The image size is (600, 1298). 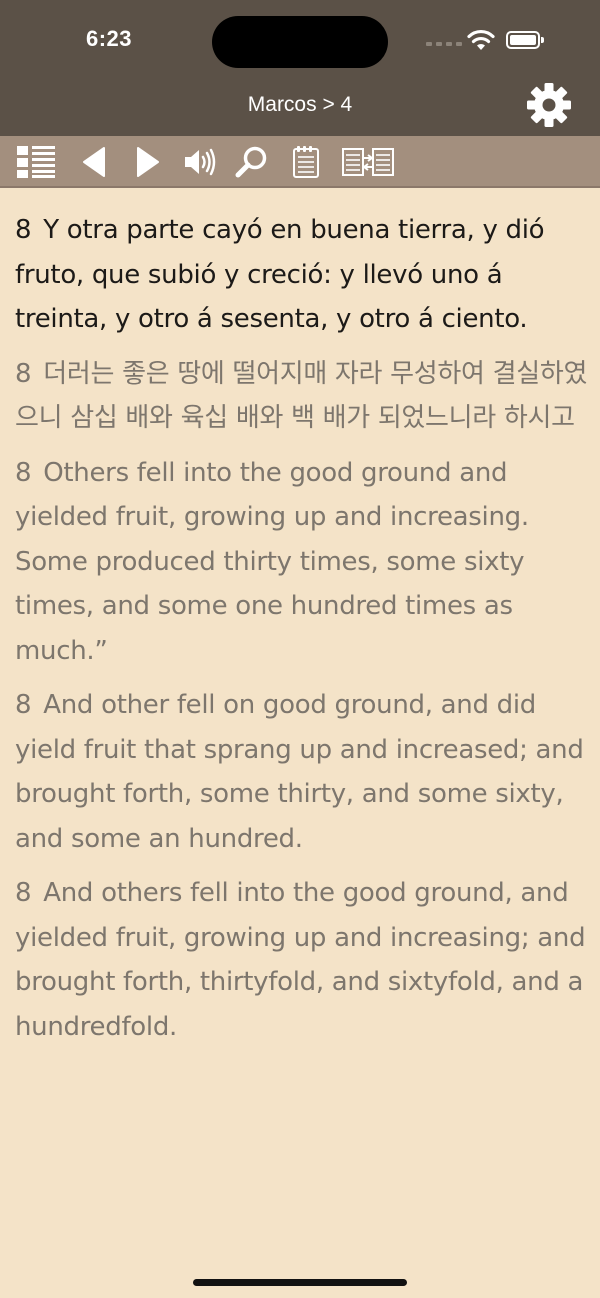 What do you see at coordinates (300, 1282) in the screenshot?
I see `home-indicator` at bounding box center [300, 1282].